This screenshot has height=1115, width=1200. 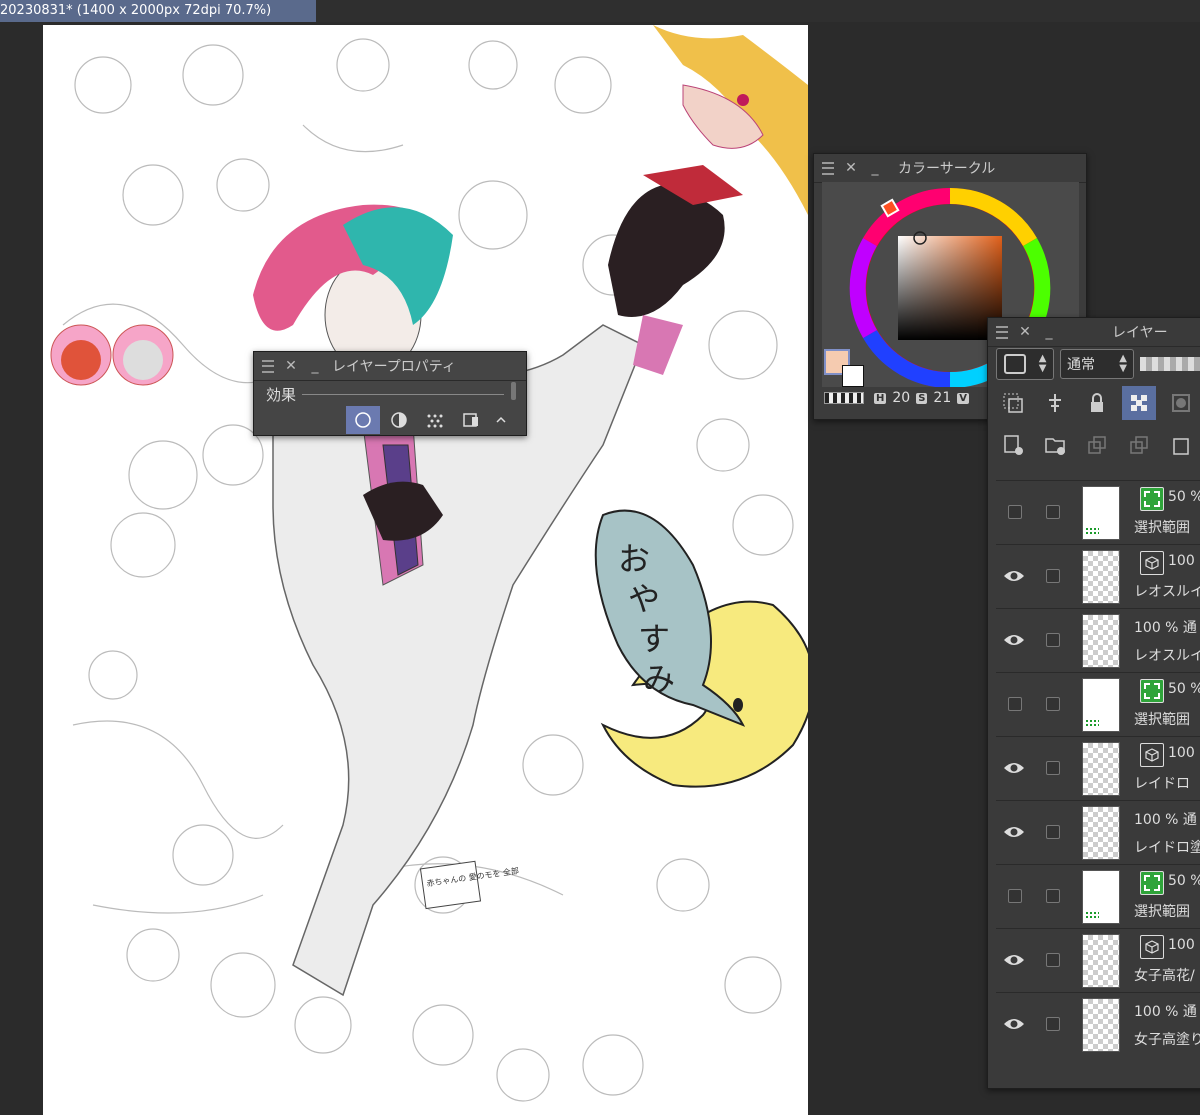 What do you see at coordinates (942, 398) in the screenshot?
I see `saturation-value: 21` at bounding box center [942, 398].